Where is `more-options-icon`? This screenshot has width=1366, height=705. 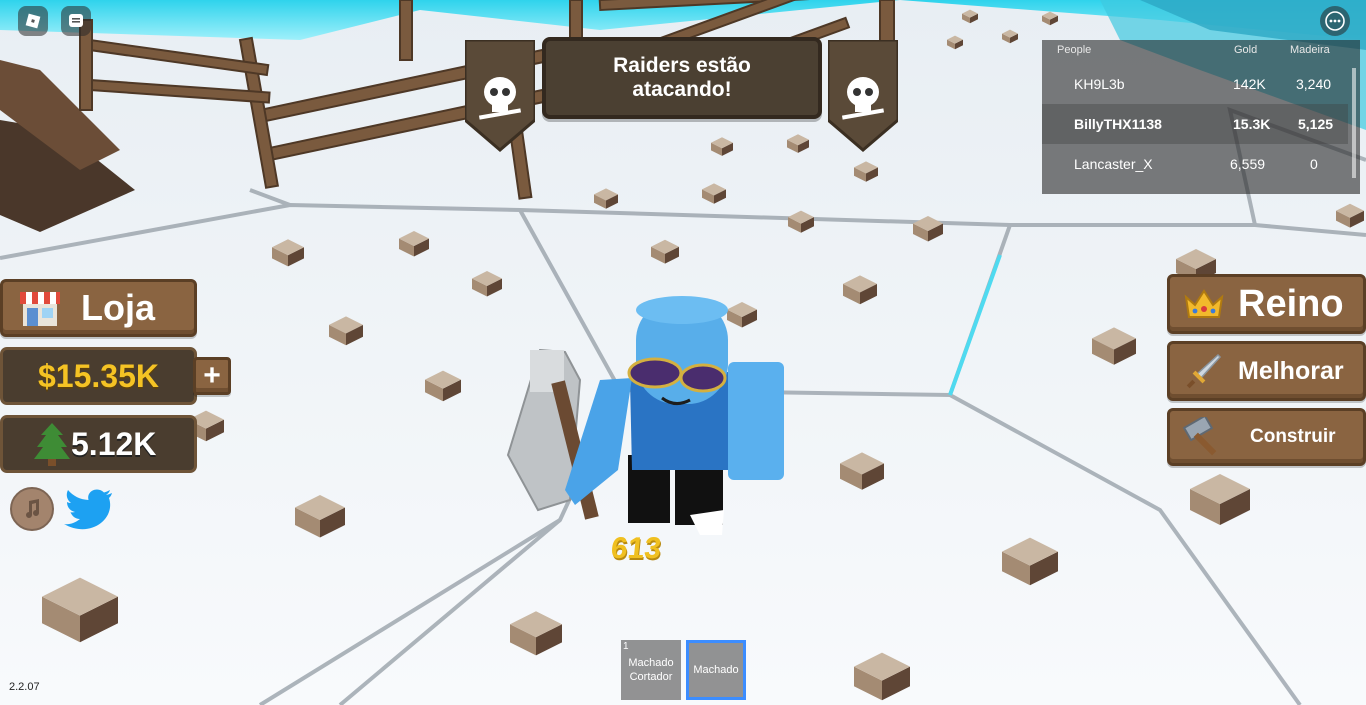 more-options-icon is located at coordinates (1335, 21).